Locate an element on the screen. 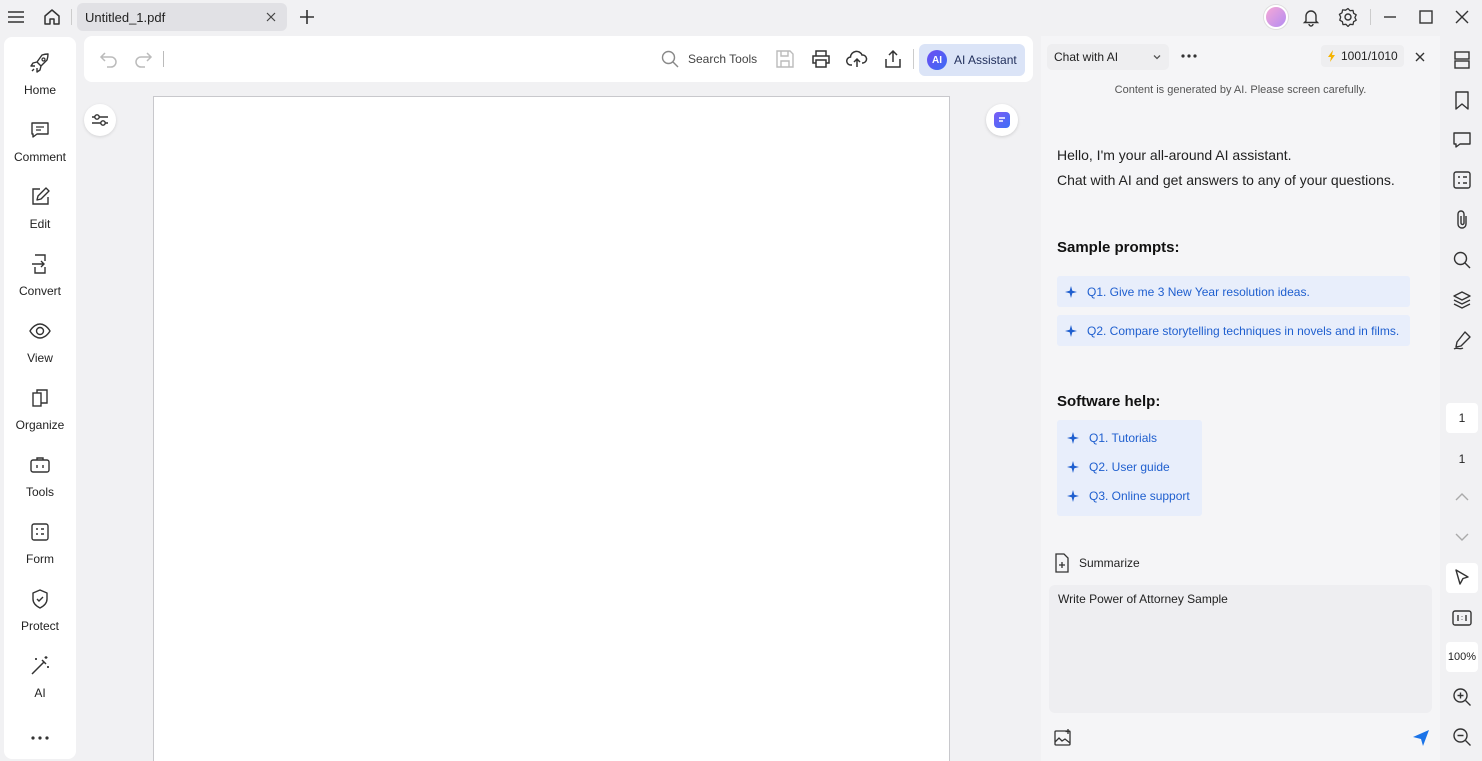 The width and height of the screenshot is (1482, 761). select-cursor-icon is located at coordinates (1462, 578).